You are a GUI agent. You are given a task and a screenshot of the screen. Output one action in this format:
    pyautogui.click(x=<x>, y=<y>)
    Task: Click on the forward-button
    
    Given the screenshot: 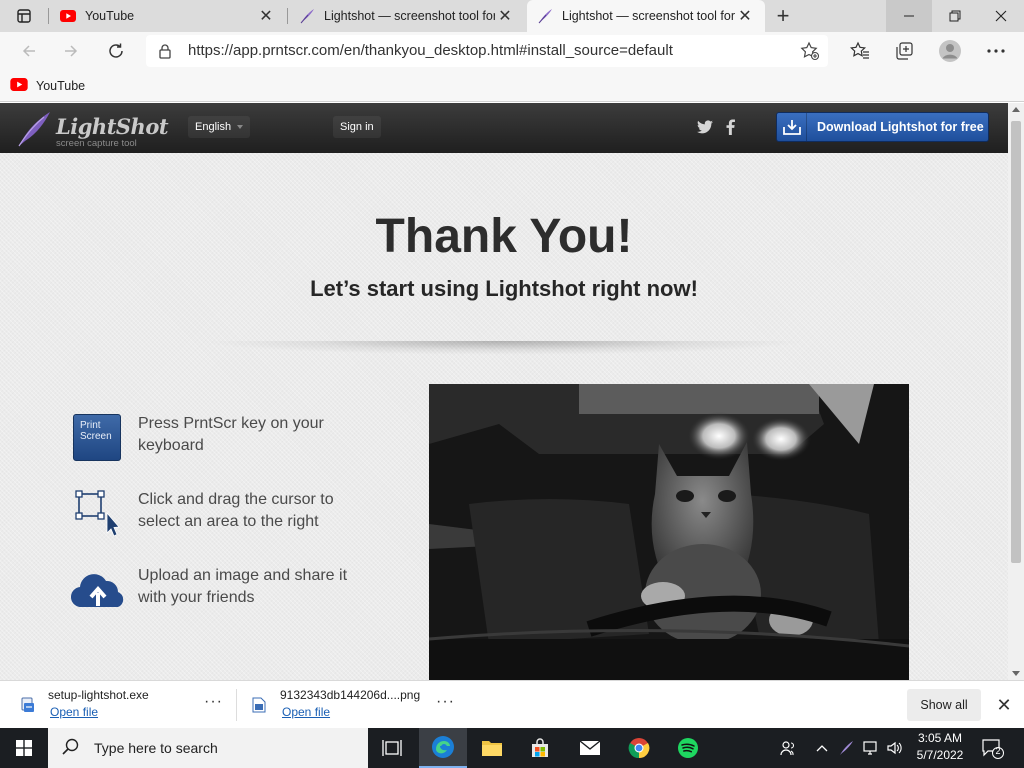 What is the action you would take?
    pyautogui.click(x=71, y=51)
    